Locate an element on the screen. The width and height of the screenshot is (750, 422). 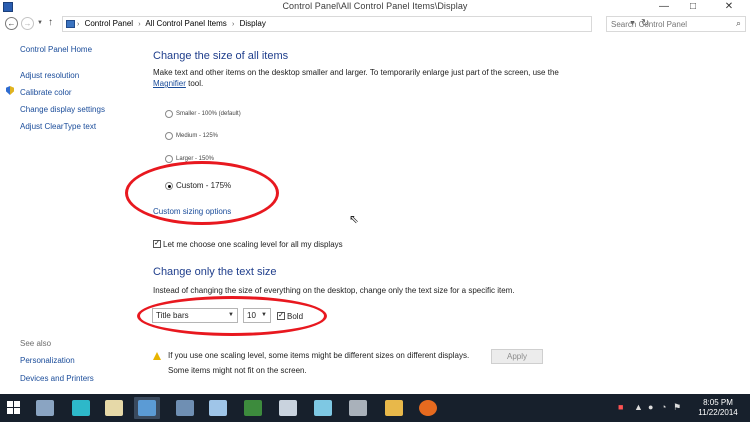
search-box: ⌕ is located at coordinates (676, 24).